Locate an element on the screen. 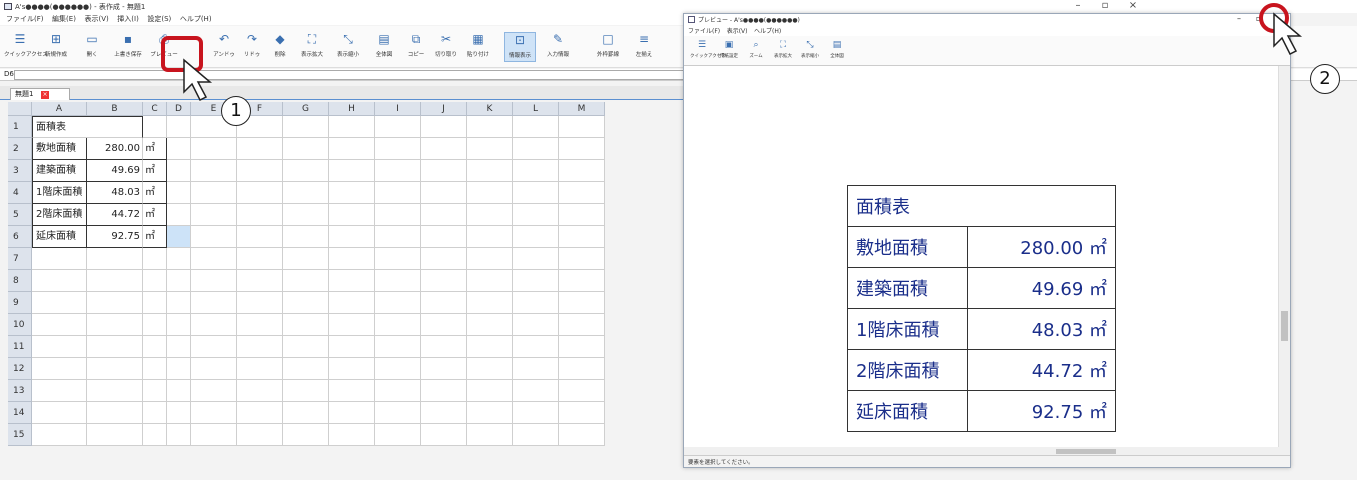 This screenshot has height=480, width=1357. preview-zoom-out-button: ⤡ 表示縮小 is located at coordinates (810, 49).